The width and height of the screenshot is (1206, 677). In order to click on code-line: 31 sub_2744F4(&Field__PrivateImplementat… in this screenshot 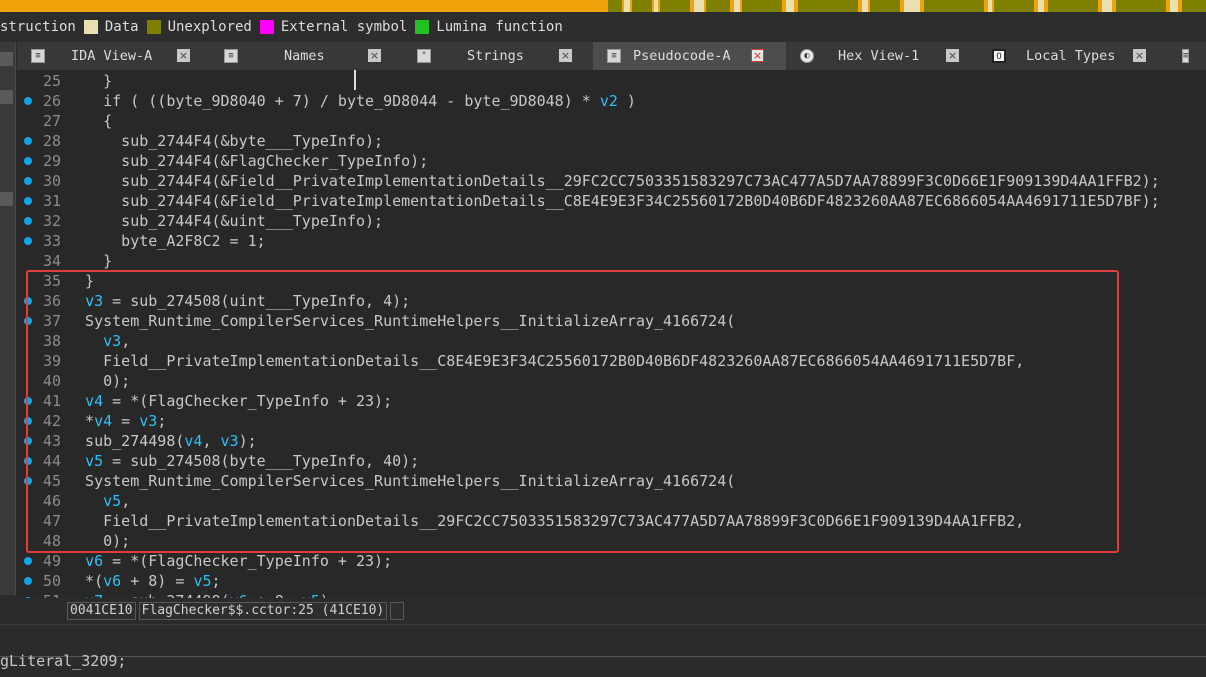, I will do `click(611, 201)`.